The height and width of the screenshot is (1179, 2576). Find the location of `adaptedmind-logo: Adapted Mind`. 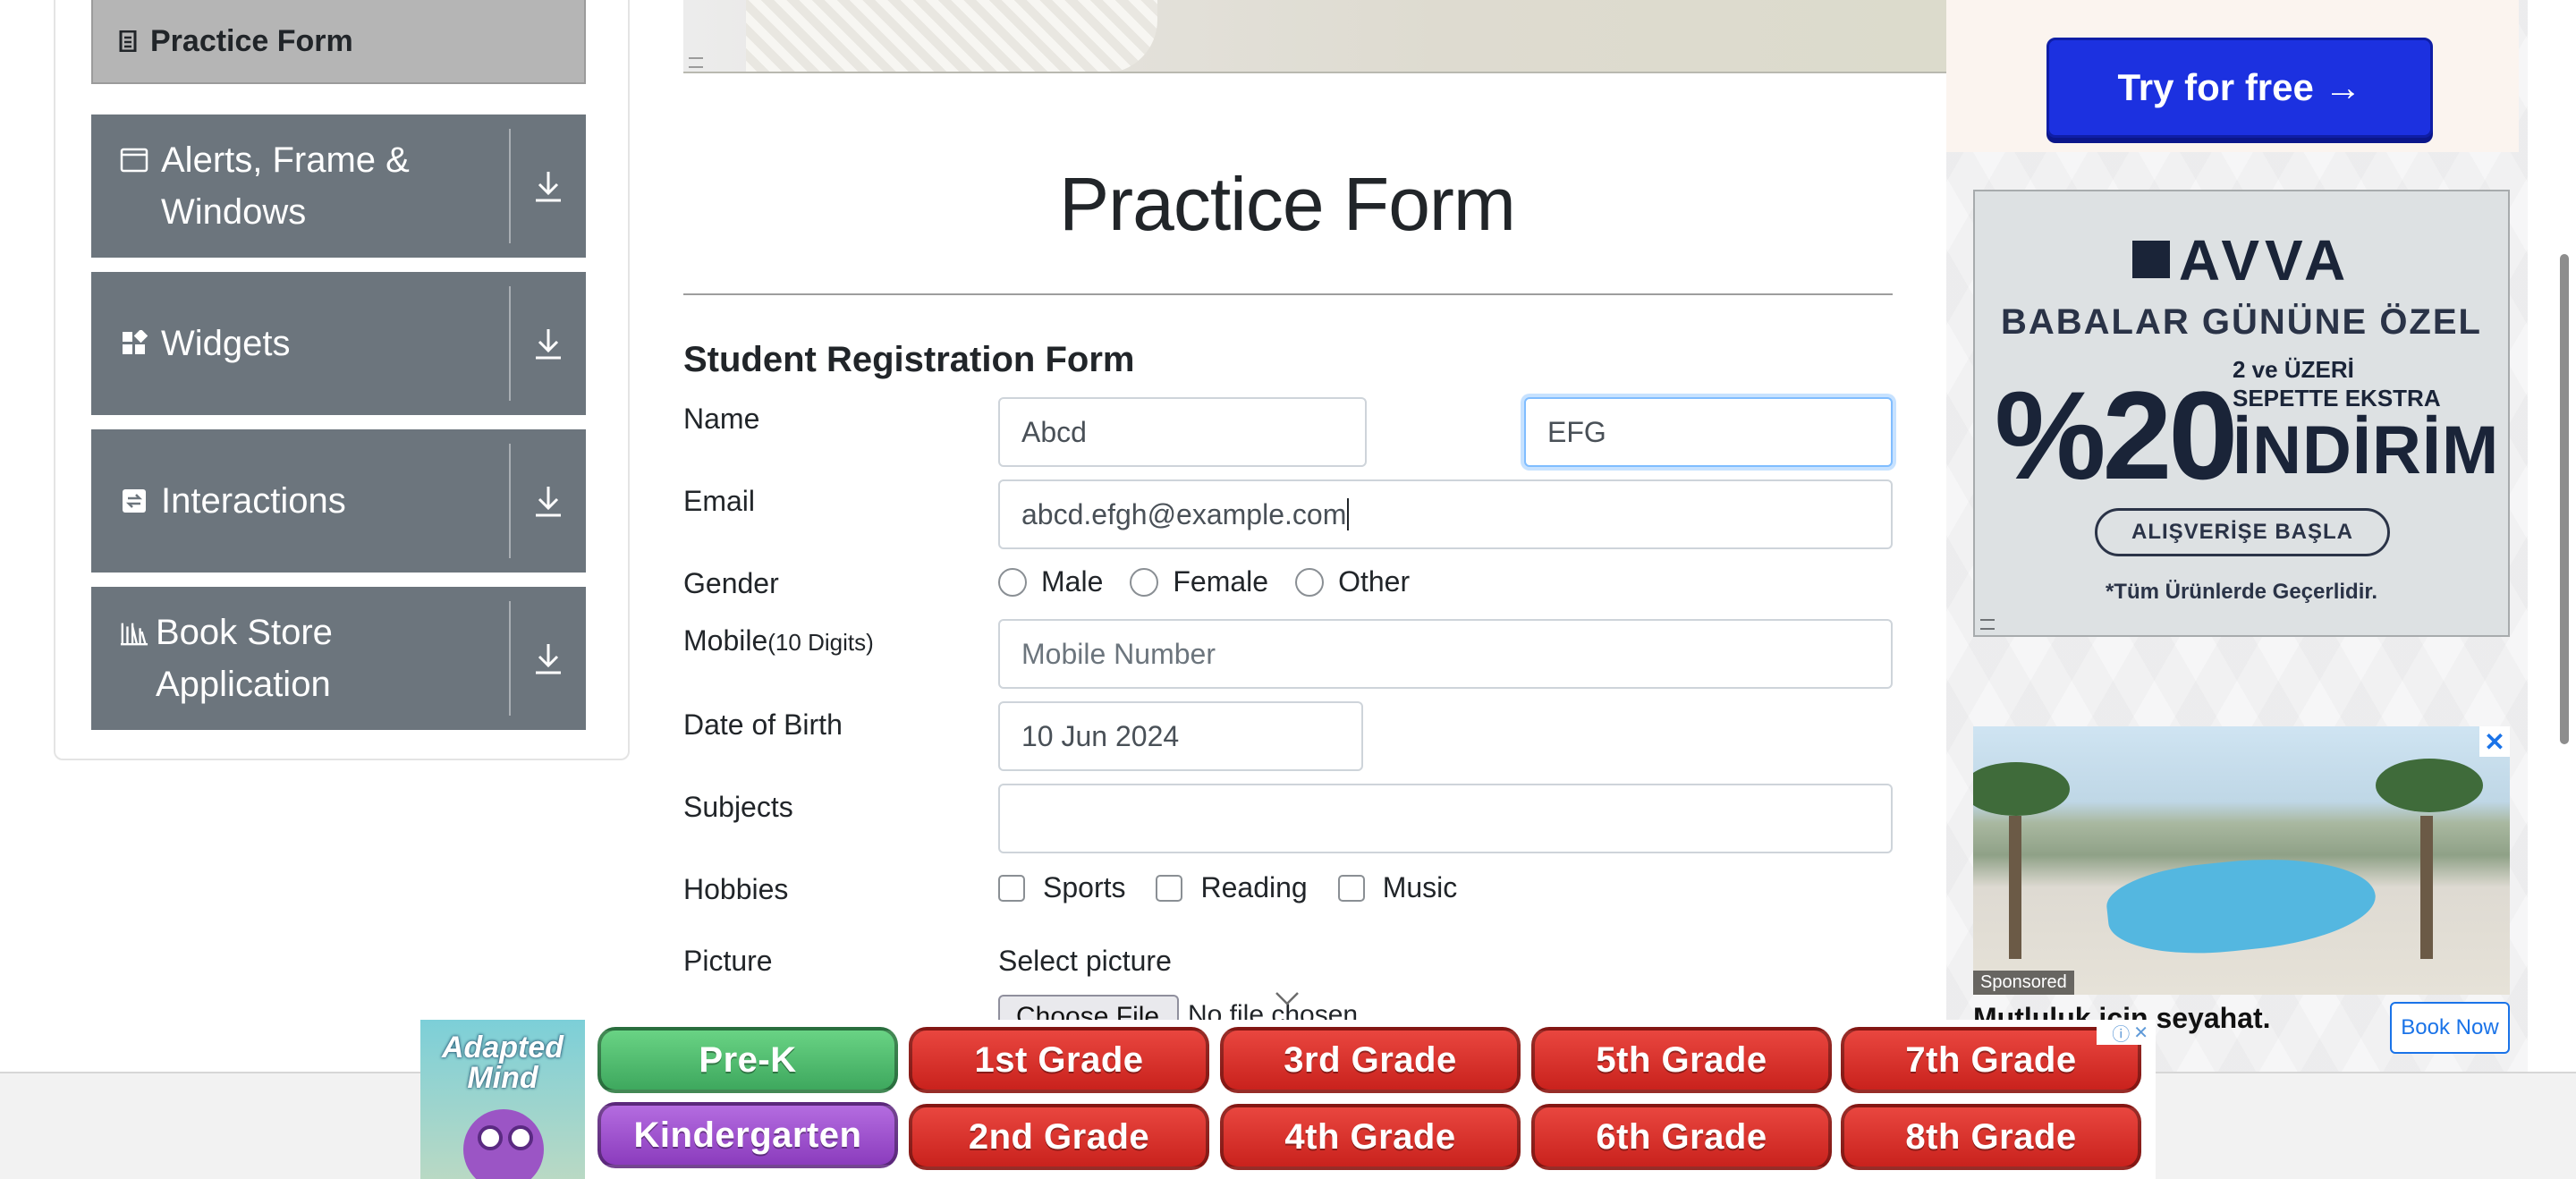

adaptedmind-logo: Adapted Mind is located at coordinates (502, 1100).